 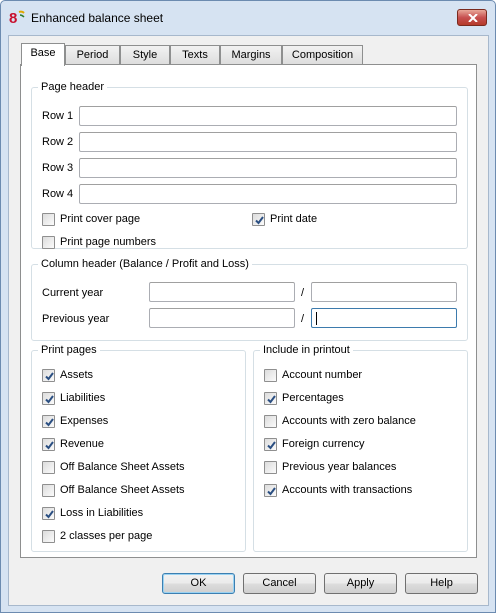 I want to click on text-caret, so click(x=316, y=318).